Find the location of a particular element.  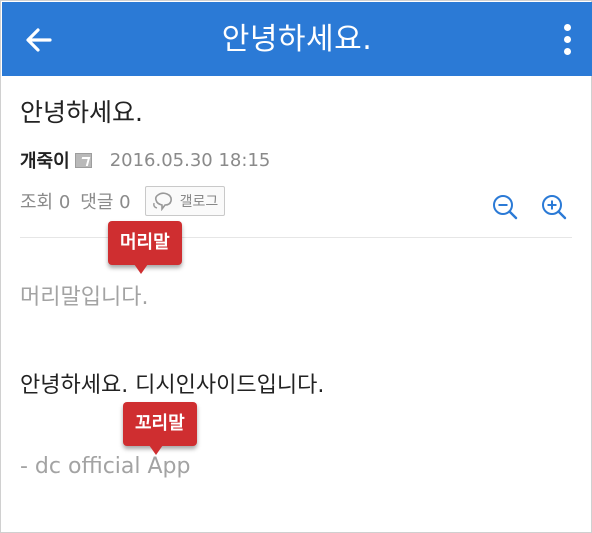

post-date: 2016.05.30 18:15 is located at coordinates (190, 160).